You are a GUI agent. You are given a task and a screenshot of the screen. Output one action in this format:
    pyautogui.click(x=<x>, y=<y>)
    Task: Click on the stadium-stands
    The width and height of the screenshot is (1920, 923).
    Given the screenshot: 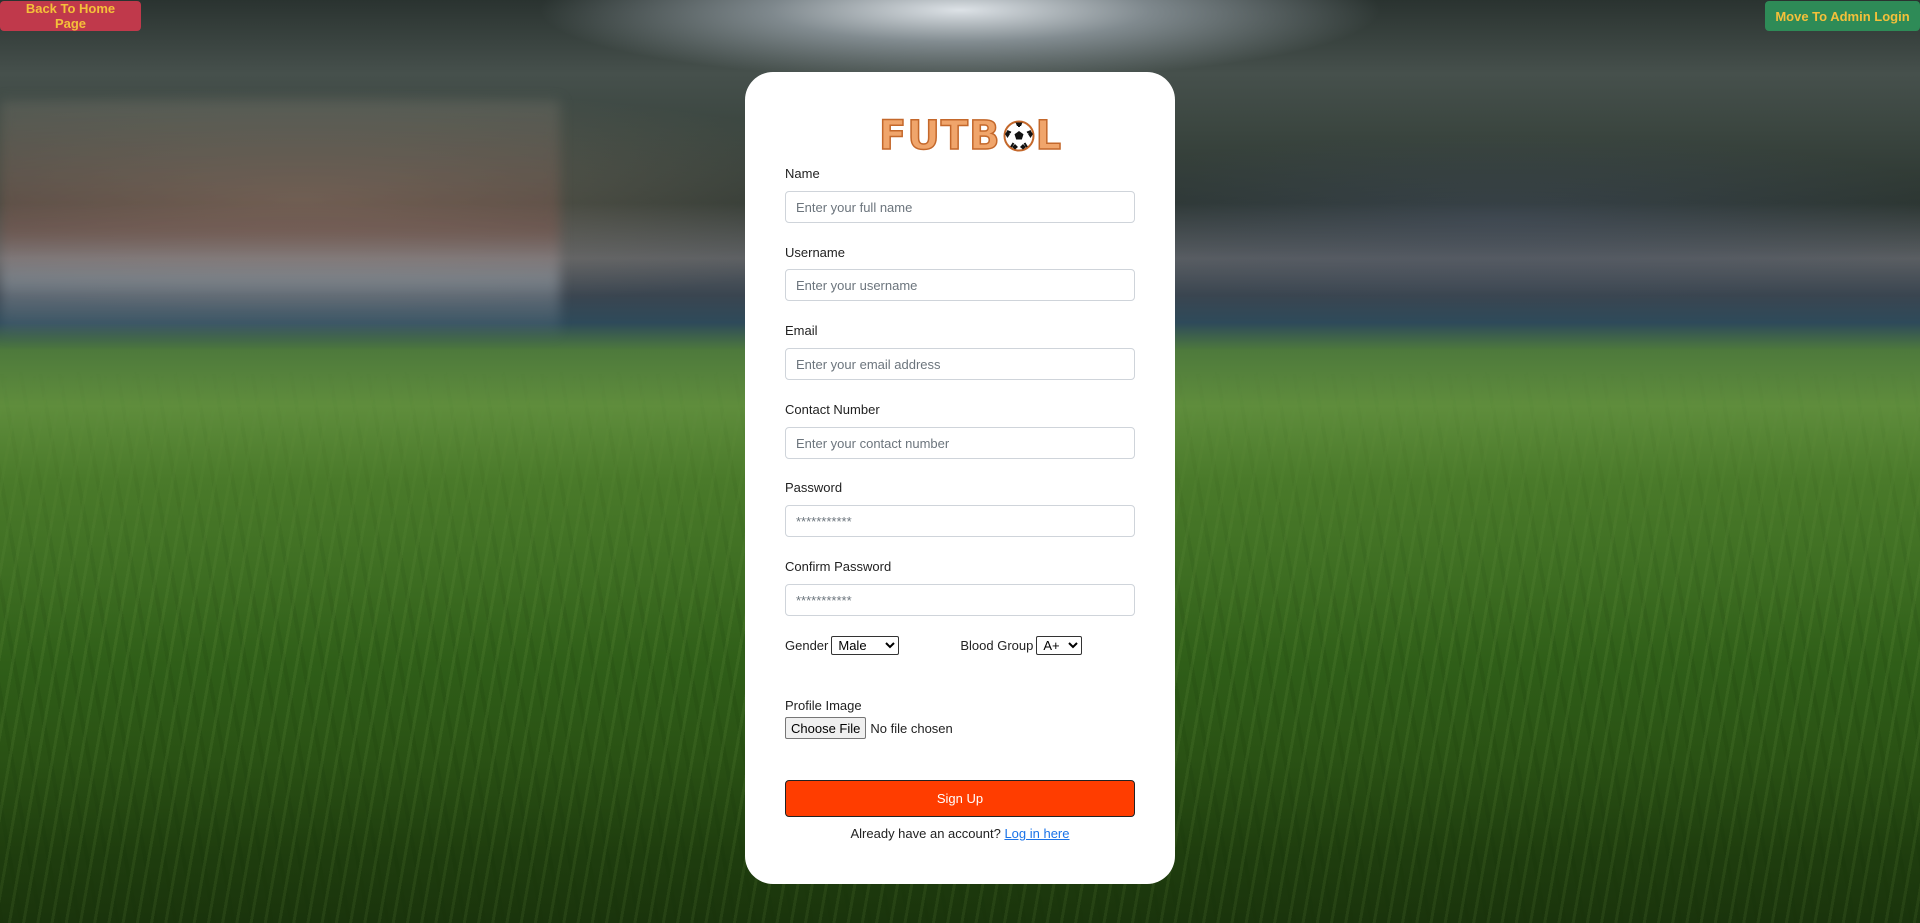 What is the action you would take?
    pyautogui.click(x=280, y=220)
    